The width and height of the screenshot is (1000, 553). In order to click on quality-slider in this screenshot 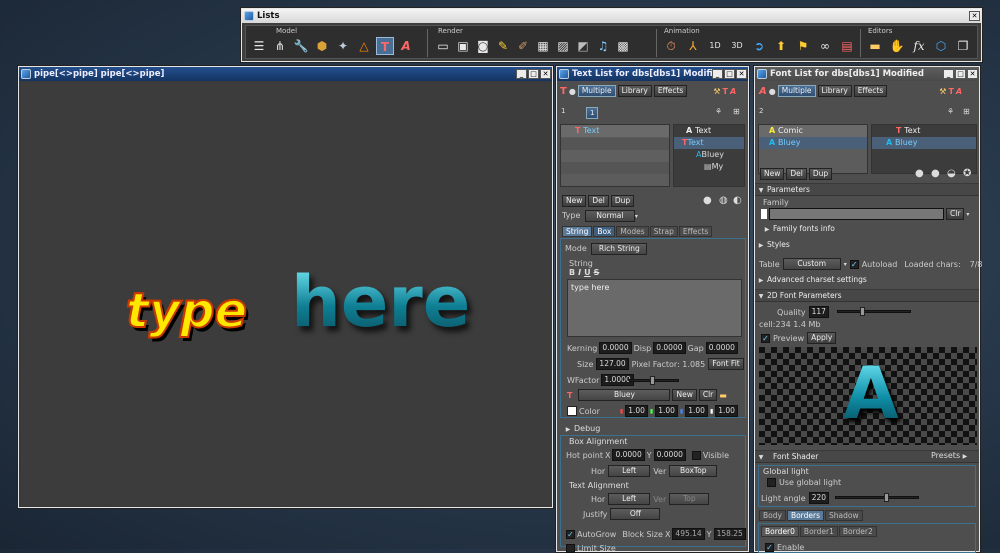, I will do `click(874, 311)`.